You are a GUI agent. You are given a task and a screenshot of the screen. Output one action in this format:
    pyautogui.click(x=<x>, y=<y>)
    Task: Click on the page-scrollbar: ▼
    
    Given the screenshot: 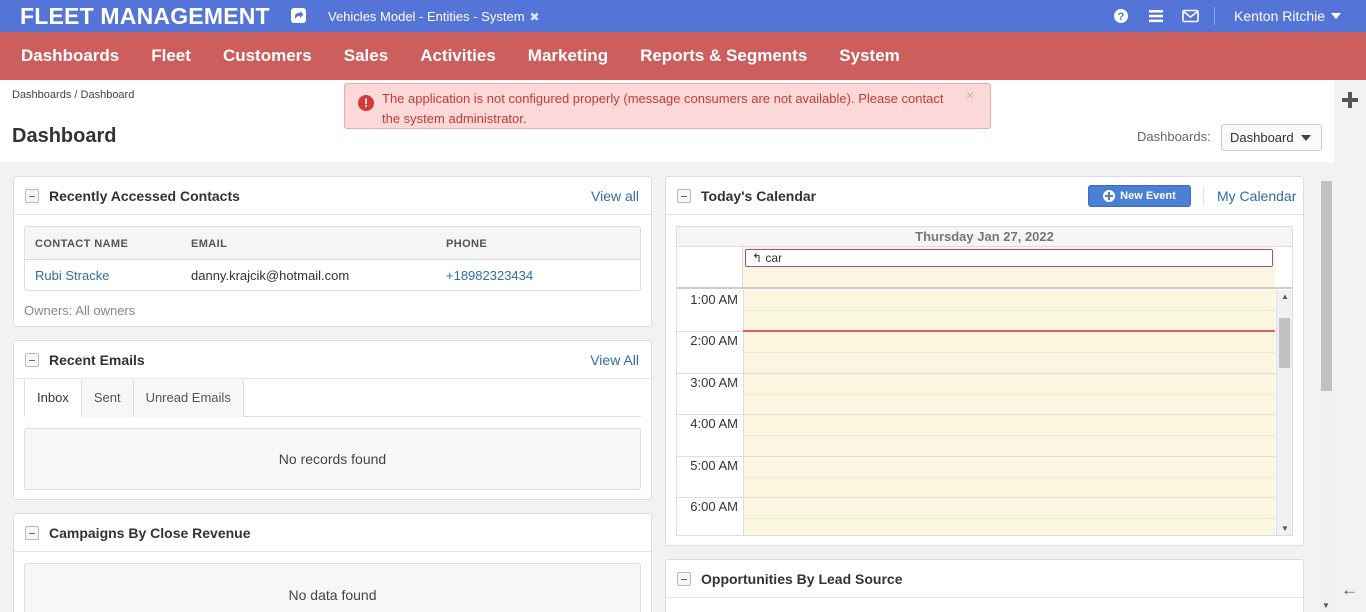 What is the action you would take?
    pyautogui.click(x=1326, y=394)
    